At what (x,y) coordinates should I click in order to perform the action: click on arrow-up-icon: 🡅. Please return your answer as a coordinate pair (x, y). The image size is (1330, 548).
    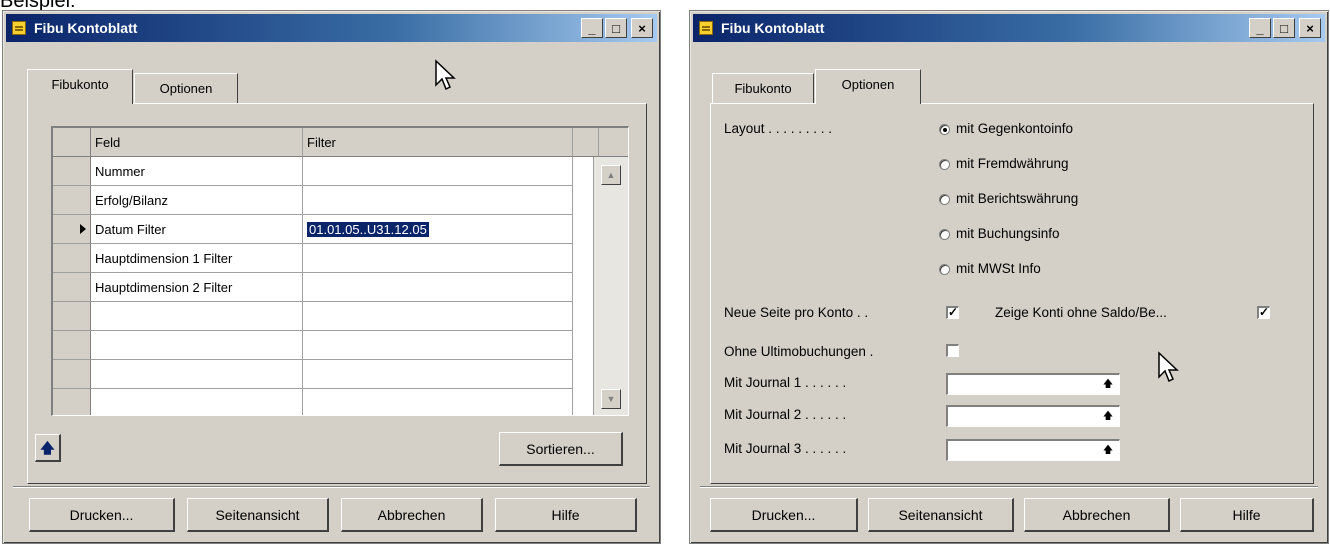
    Looking at the image, I should click on (47, 448).